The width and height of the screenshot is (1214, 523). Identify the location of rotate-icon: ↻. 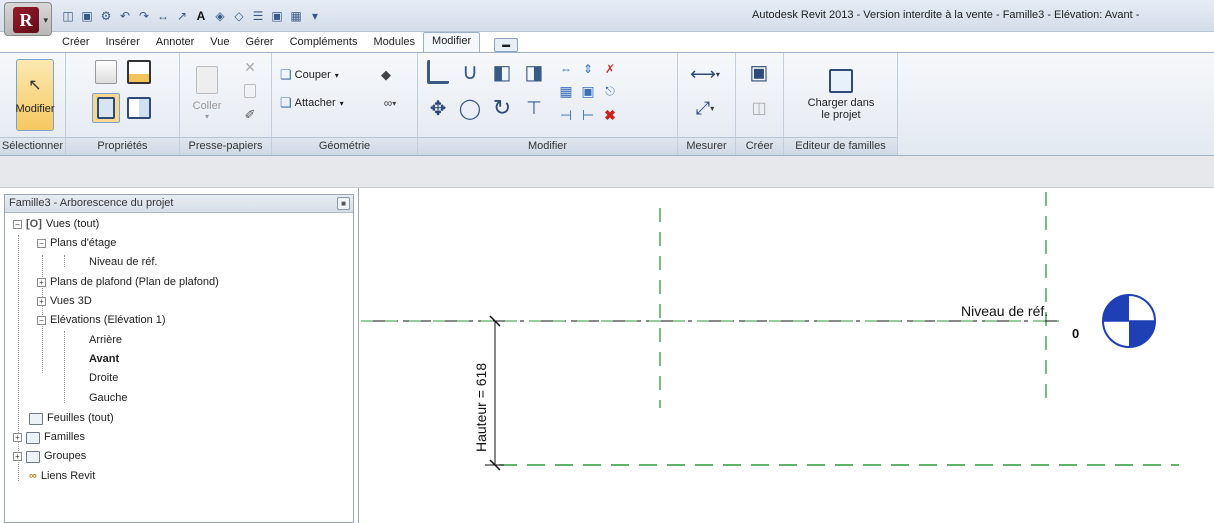
(502, 108).